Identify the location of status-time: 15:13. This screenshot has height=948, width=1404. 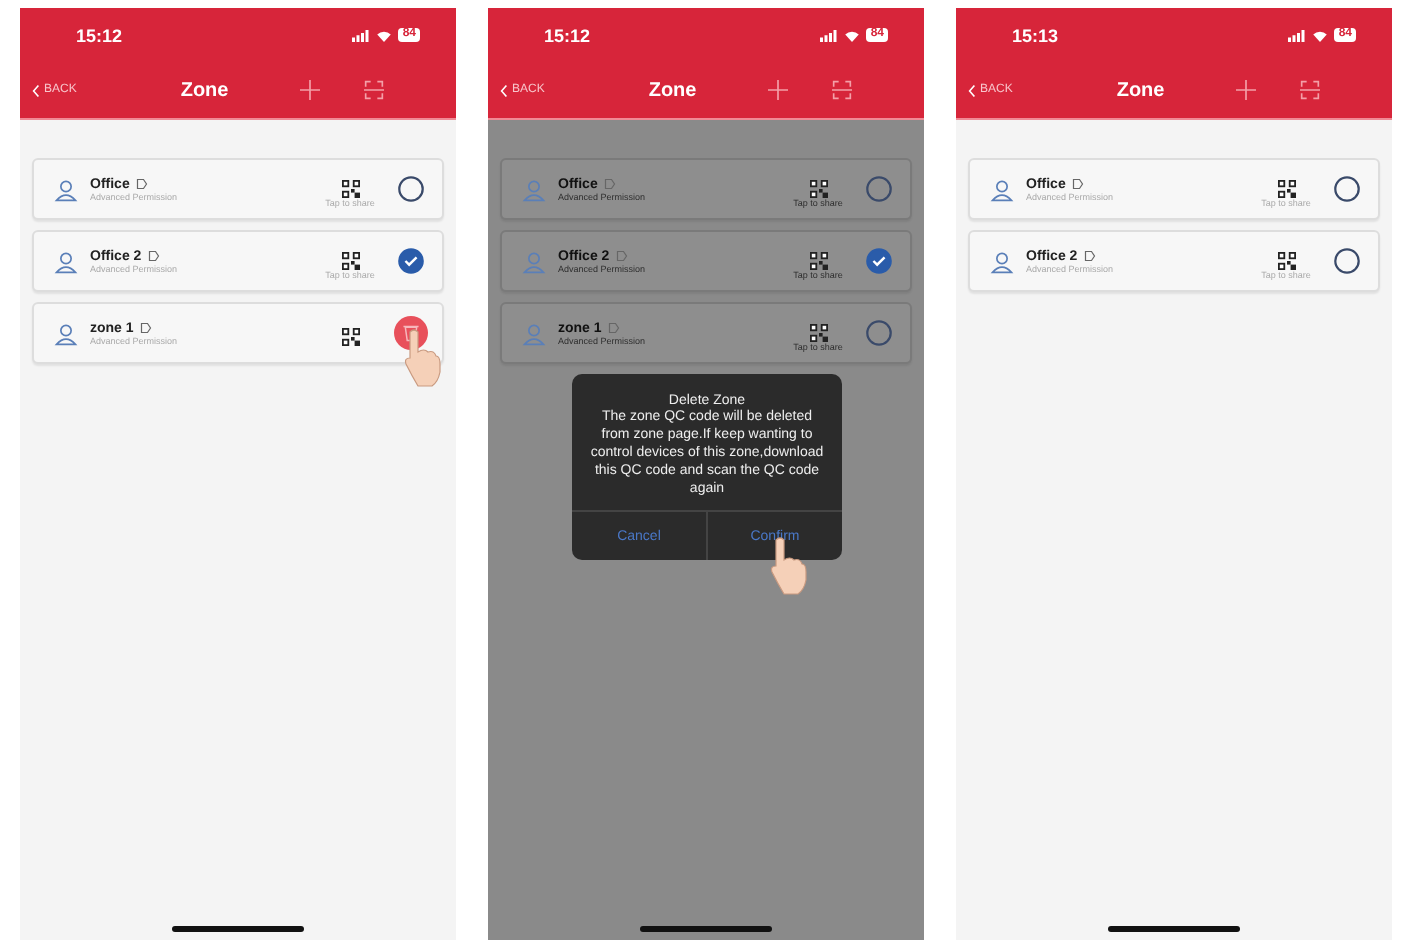
(1035, 35).